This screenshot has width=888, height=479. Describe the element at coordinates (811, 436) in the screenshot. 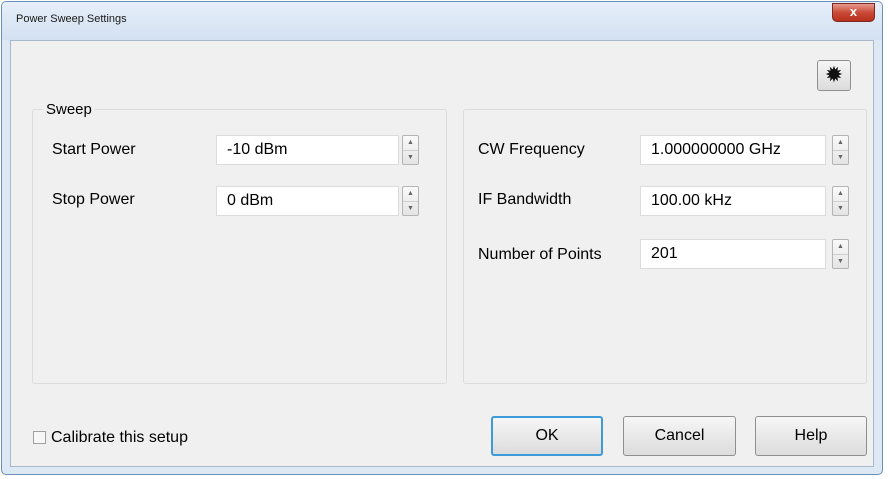

I see `help-button: Help` at that location.